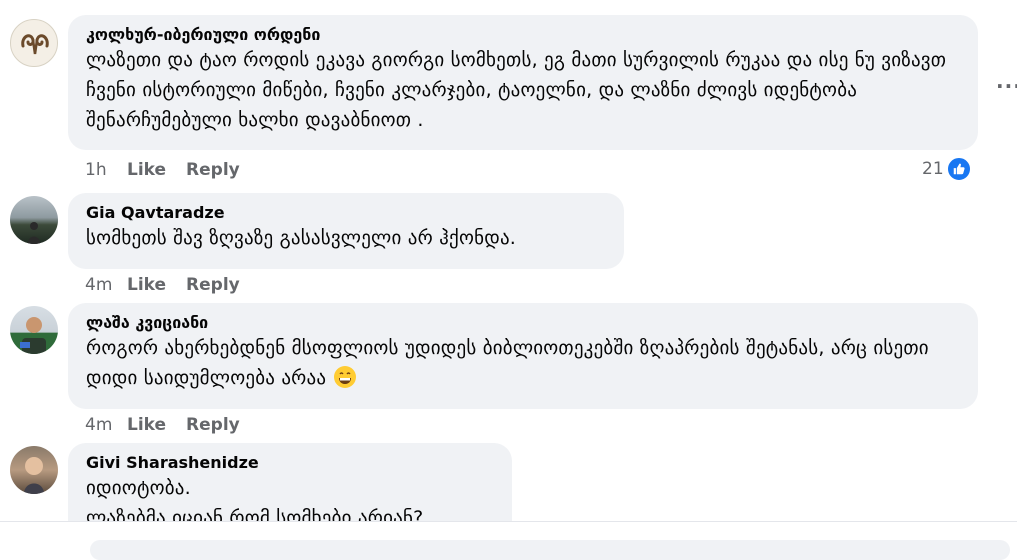  I want to click on reaction-count: 21, so click(933, 169).